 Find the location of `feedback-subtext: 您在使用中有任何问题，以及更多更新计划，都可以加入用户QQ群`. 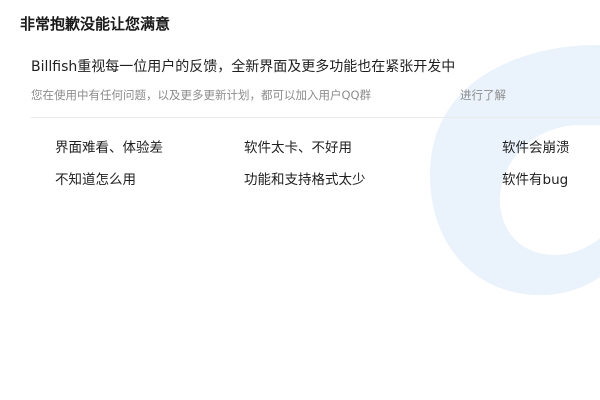

feedback-subtext: 您在使用中有任何问题，以及更多更新计划，都可以加入用户QQ群 is located at coordinates (201, 95).